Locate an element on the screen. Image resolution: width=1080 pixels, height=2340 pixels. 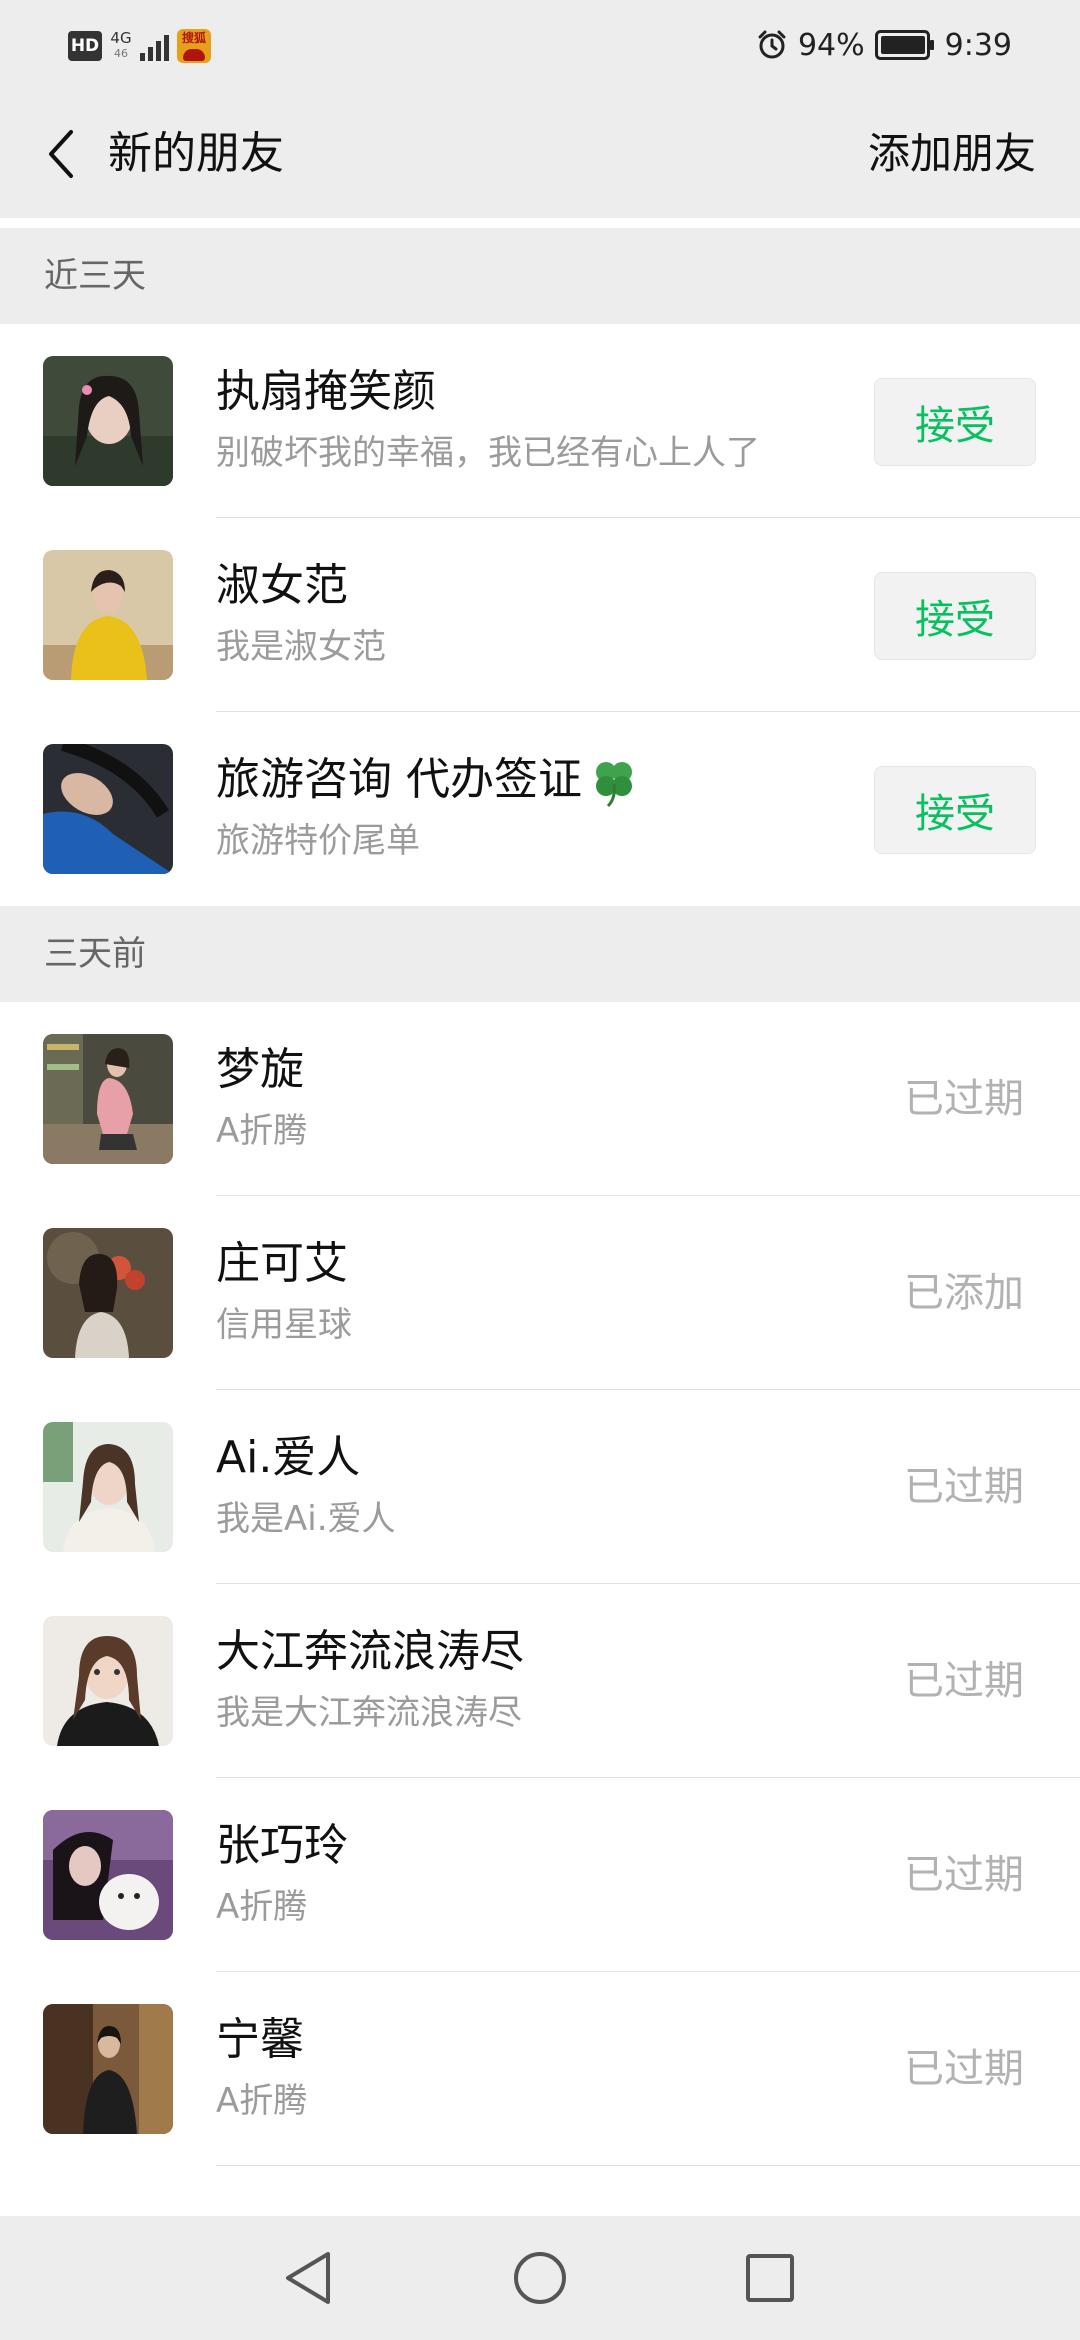
friend-message: 信用星球 is located at coordinates (284, 1325).